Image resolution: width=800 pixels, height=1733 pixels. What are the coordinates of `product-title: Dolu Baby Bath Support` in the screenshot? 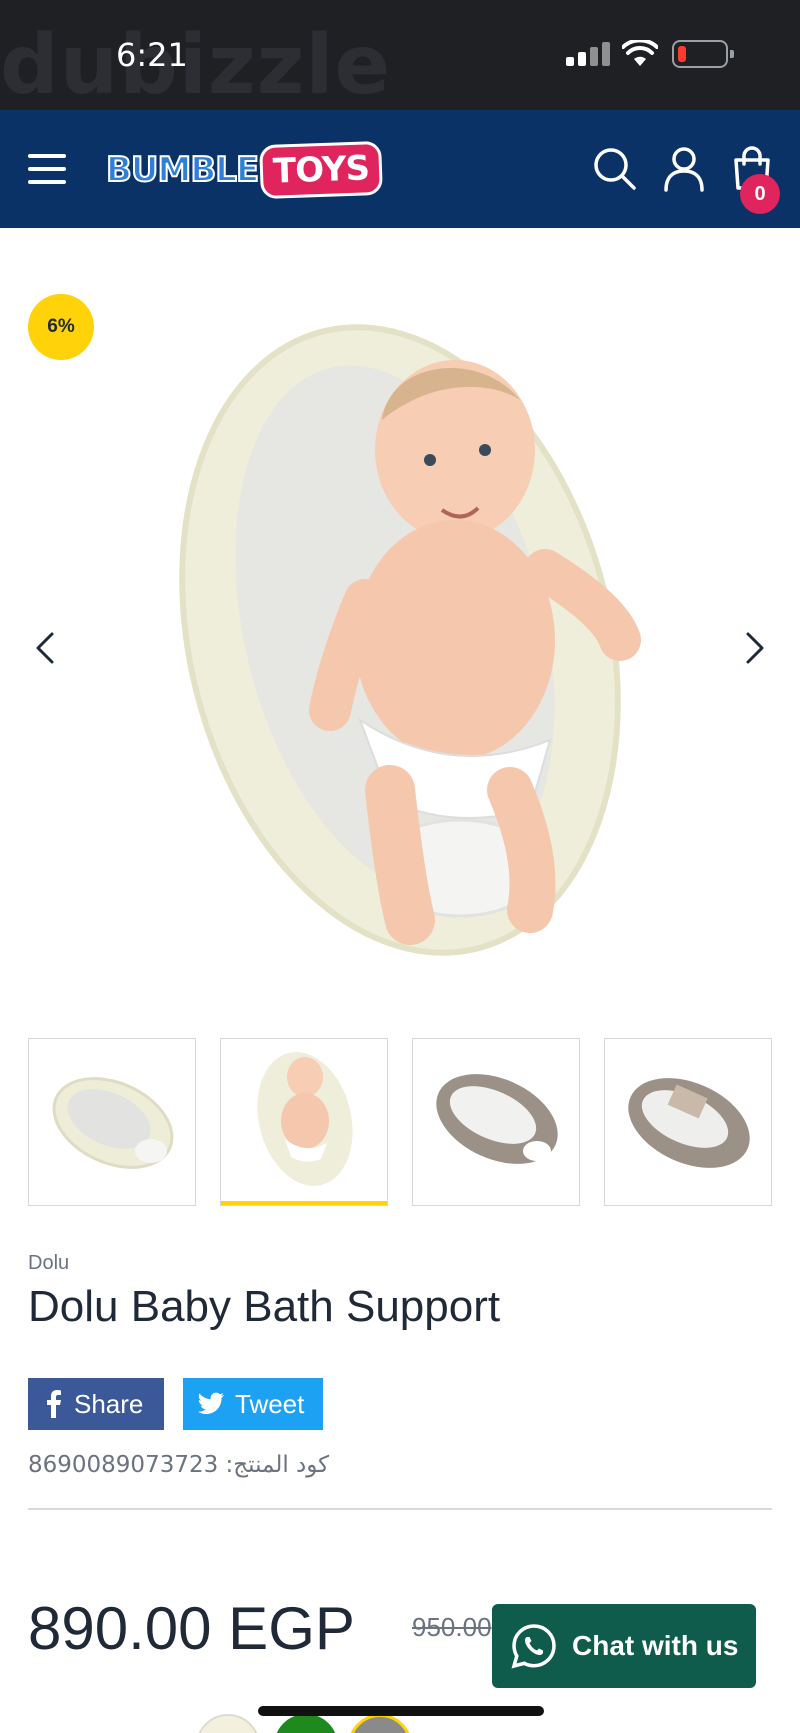 It's located at (264, 1306).